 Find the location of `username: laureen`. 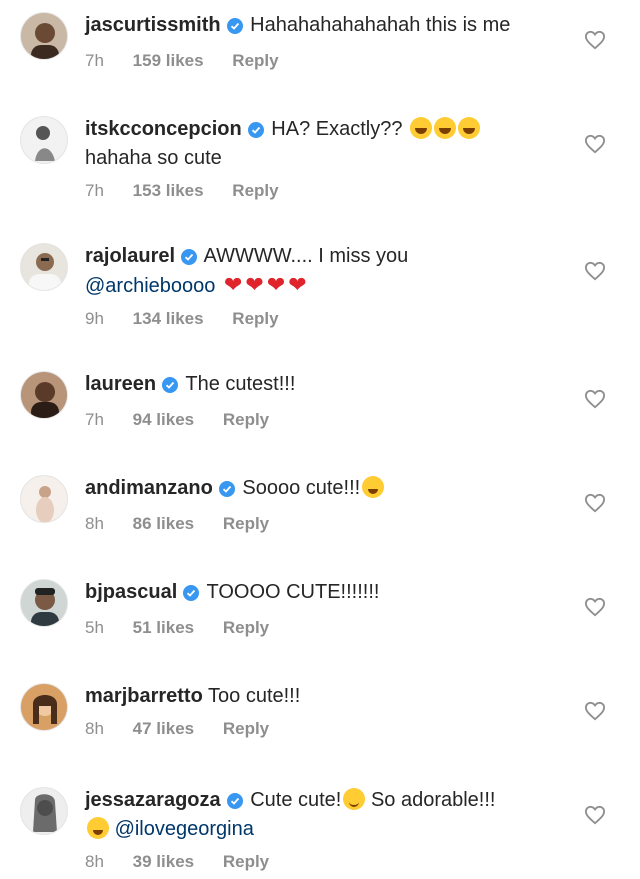

username: laureen is located at coordinates (120, 384).